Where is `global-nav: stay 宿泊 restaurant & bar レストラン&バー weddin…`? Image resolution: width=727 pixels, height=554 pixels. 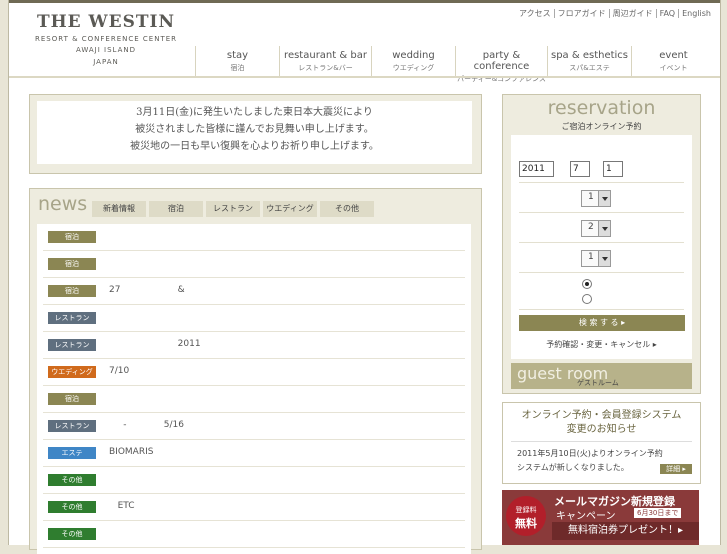 global-nav: stay 宿泊 restaurant & bar レストラン&バー weddin… is located at coordinates (455, 64).